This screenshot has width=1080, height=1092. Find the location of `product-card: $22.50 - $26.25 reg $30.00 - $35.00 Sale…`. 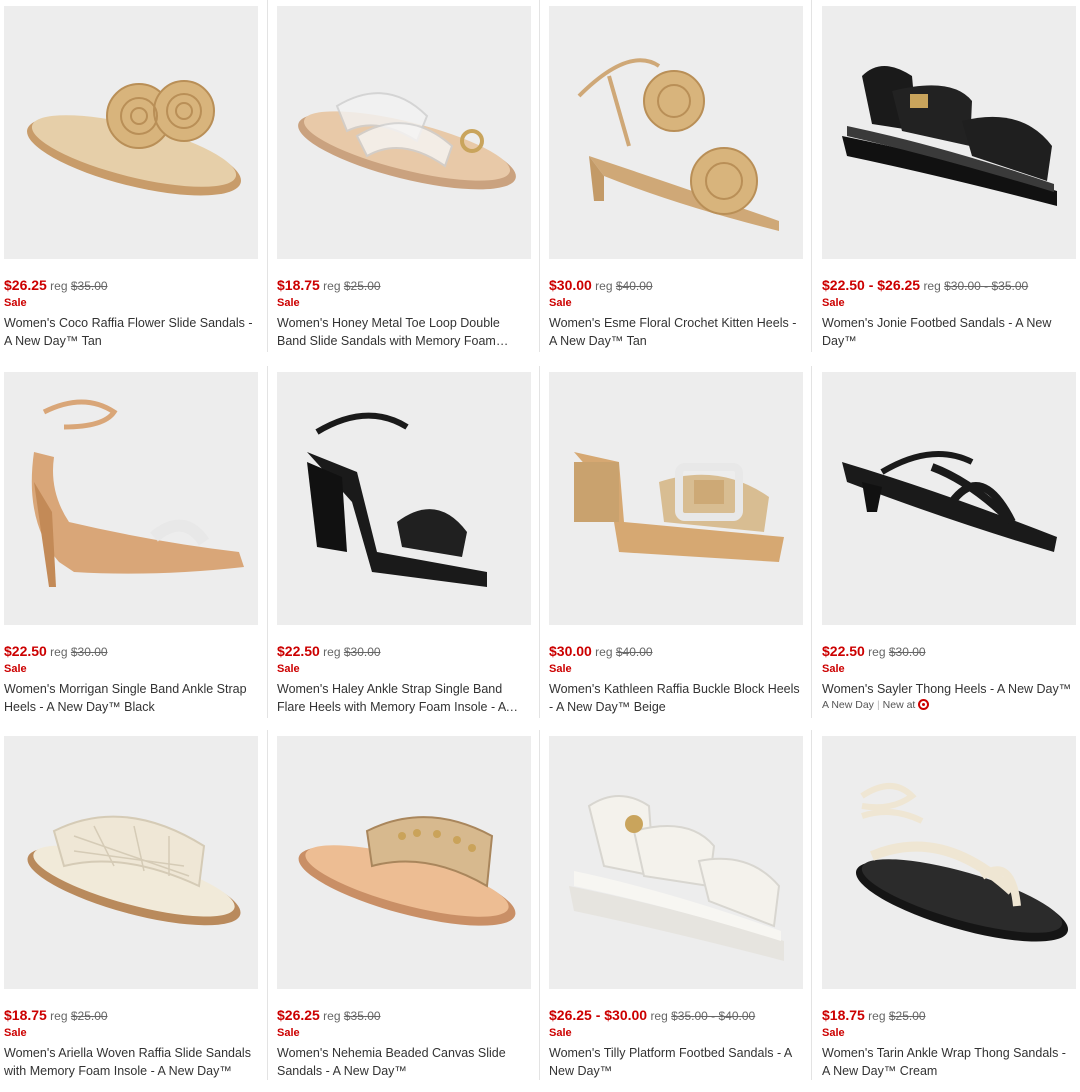

product-card: $22.50 - $26.25 reg $30.00 - $35.00 Sale… is located at coordinates (949, 184).